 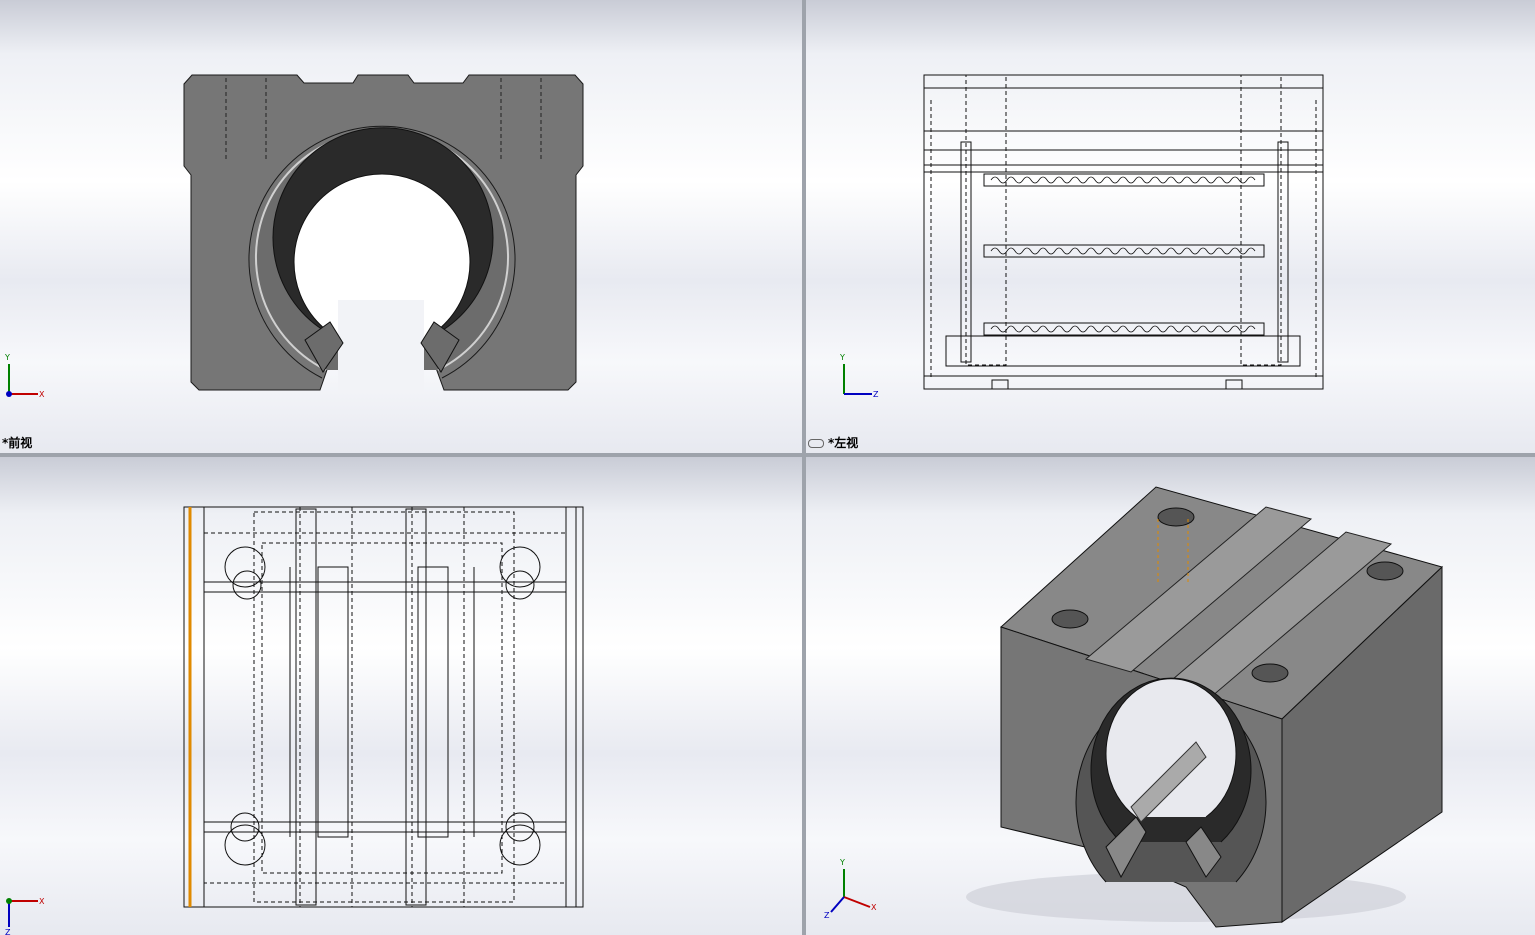 What do you see at coordinates (816, 443) in the screenshot?
I see `link-view-icon` at bounding box center [816, 443].